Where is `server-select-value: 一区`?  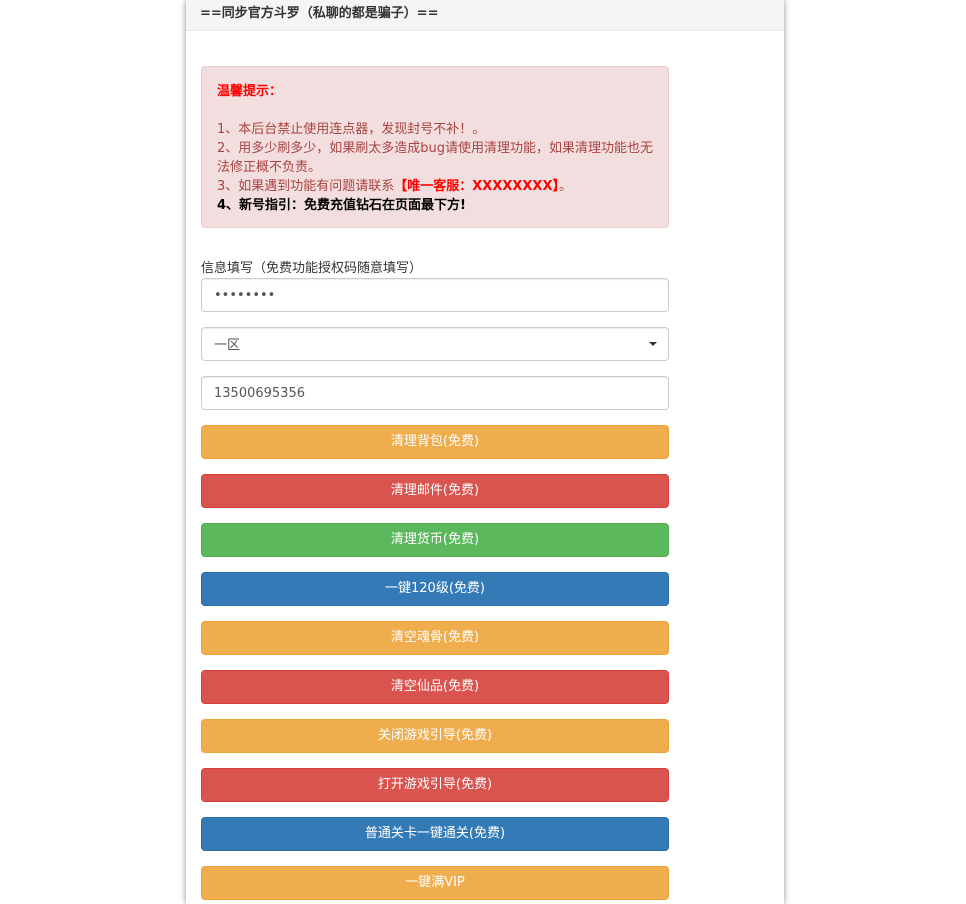
server-select-value: 一区 is located at coordinates (435, 344).